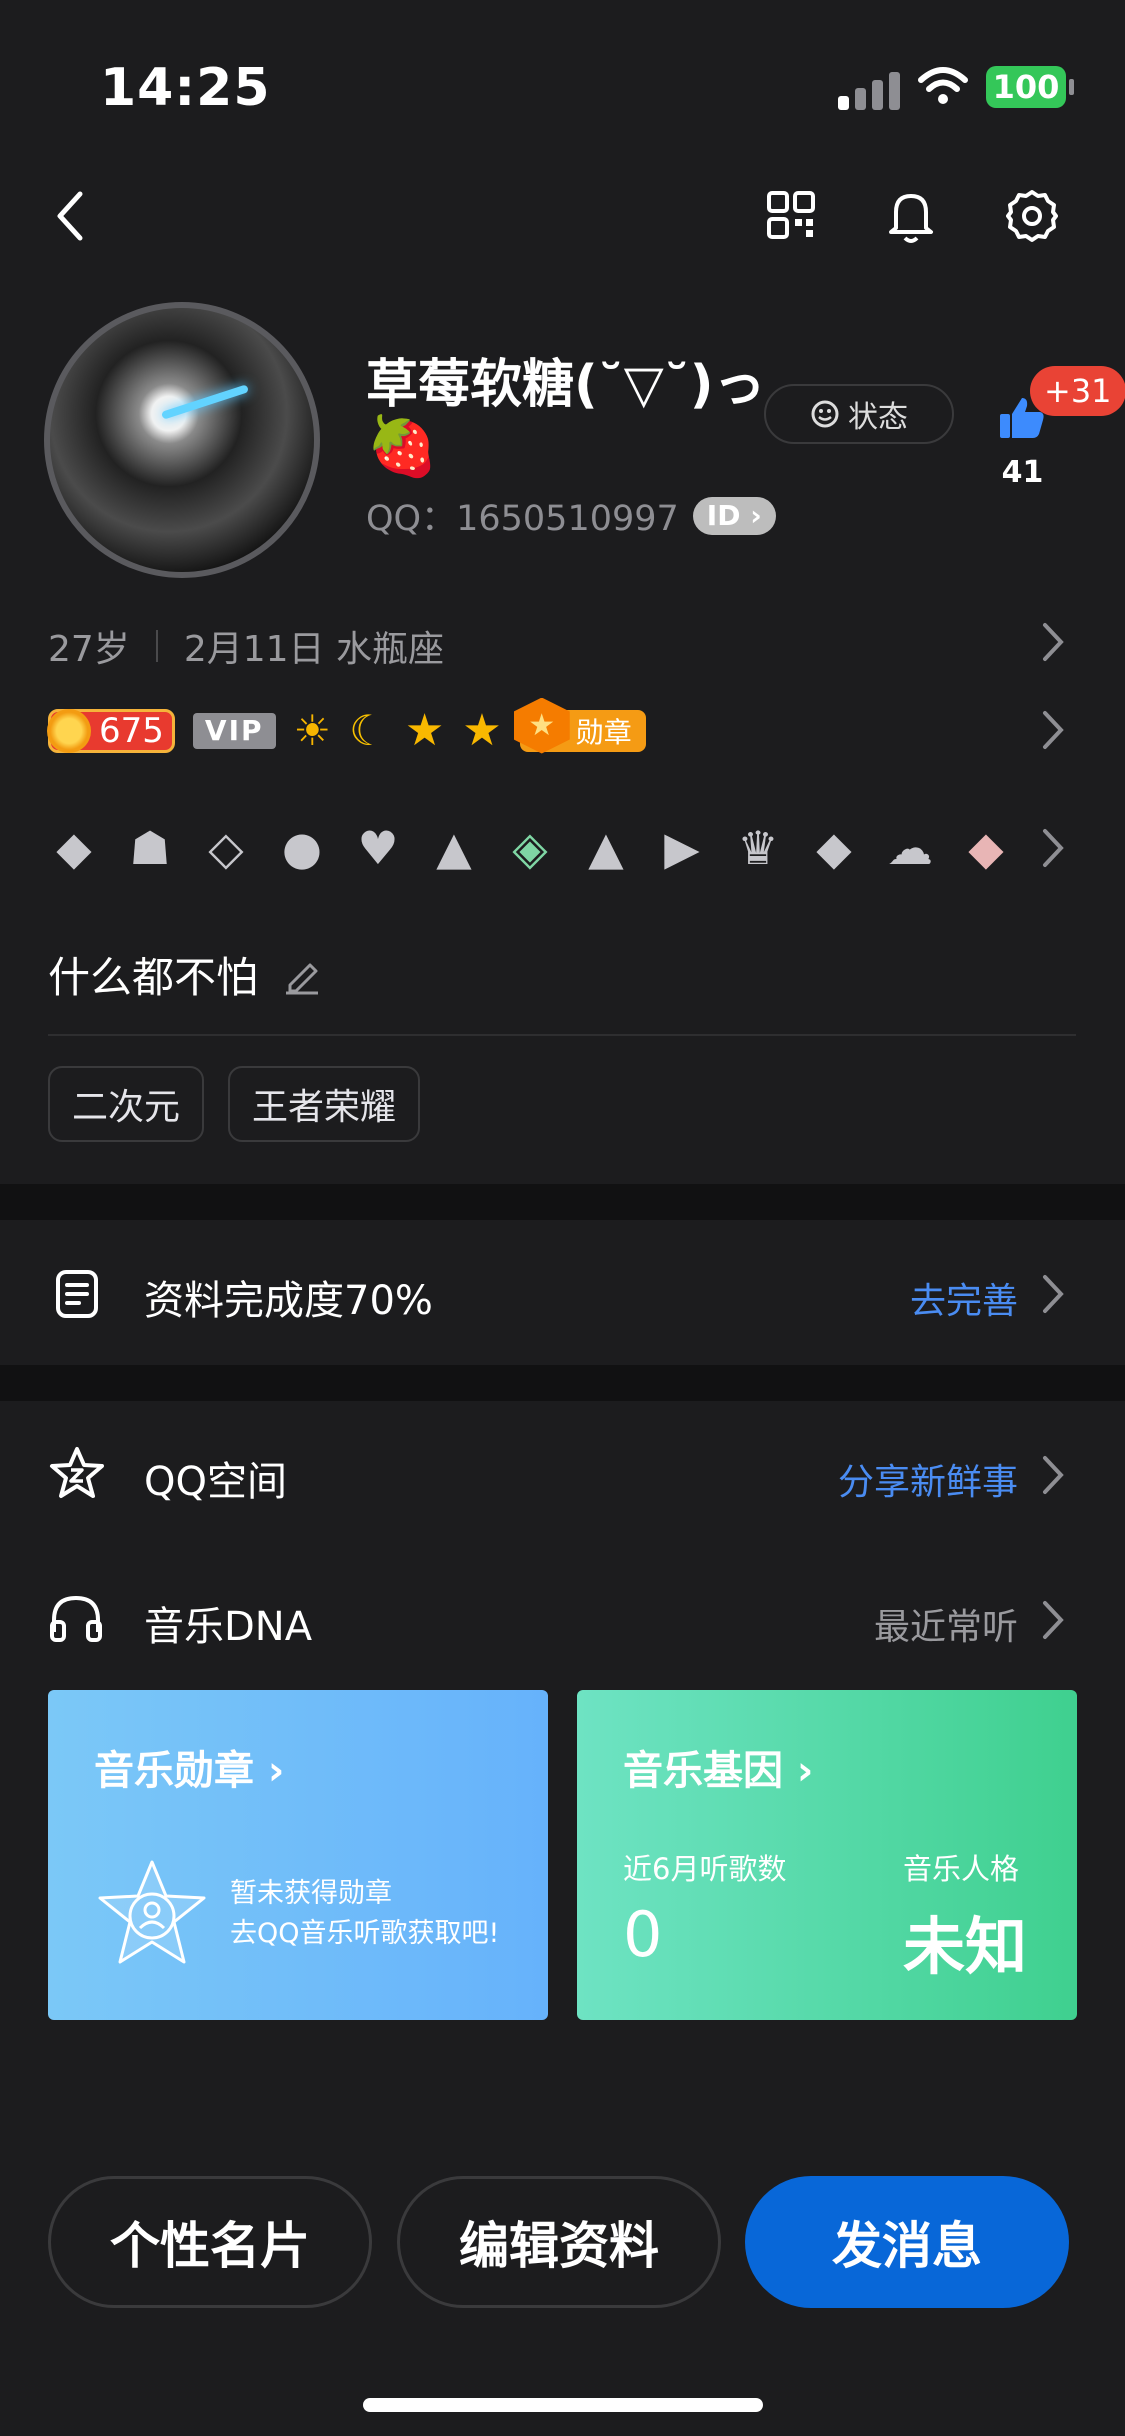 The image size is (1125, 2436). I want to click on signature-text: 什么都不怕, so click(153, 977).